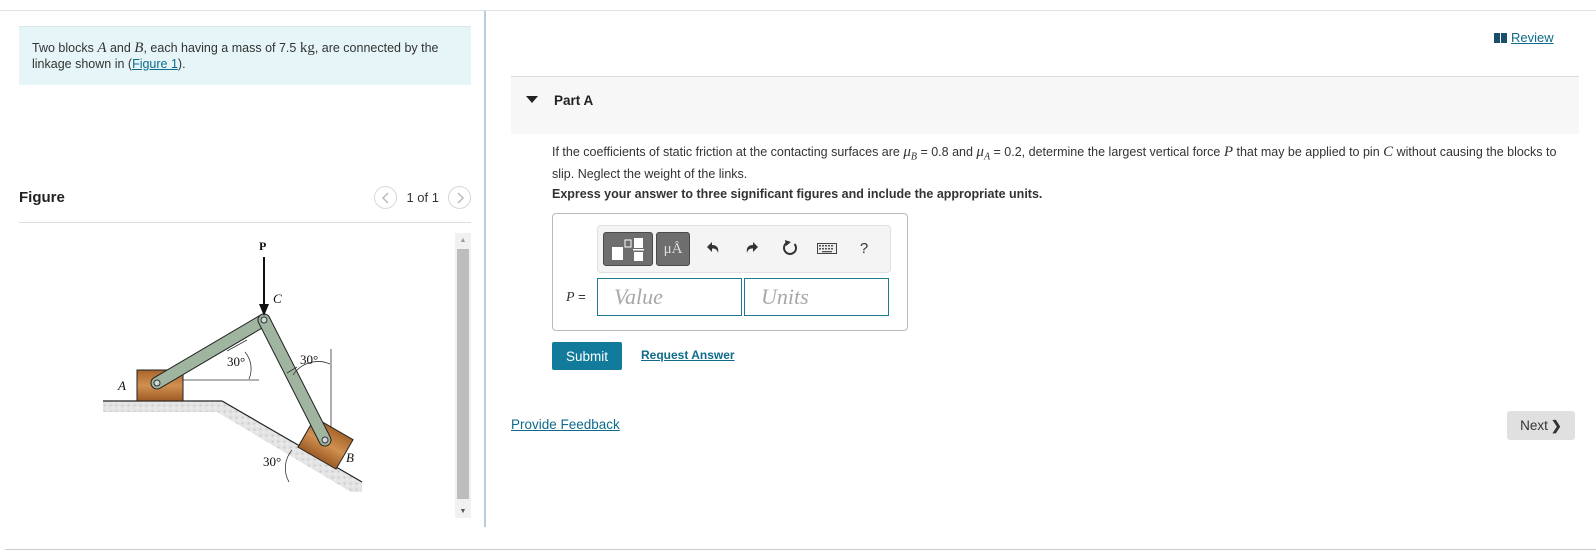  I want to click on answer-label: P =, so click(576, 297).